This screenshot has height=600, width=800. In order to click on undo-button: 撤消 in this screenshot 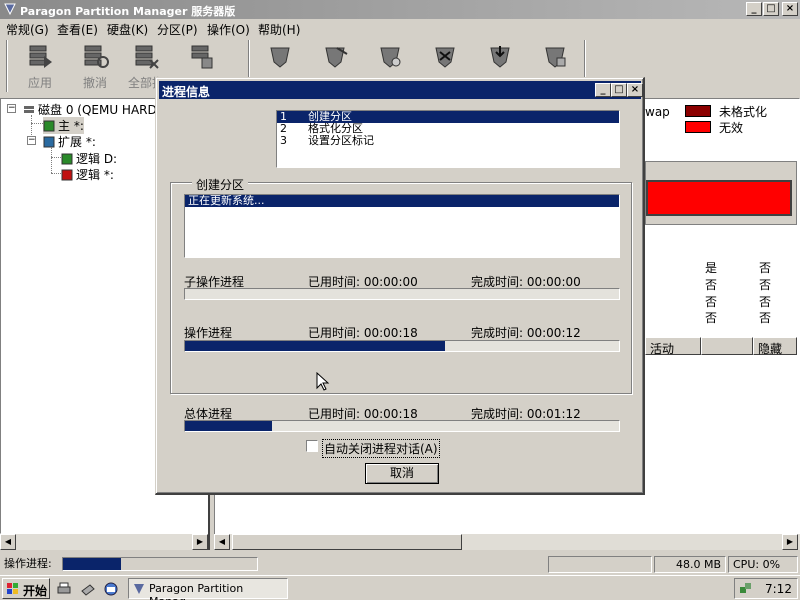, I will do `click(95, 67)`.